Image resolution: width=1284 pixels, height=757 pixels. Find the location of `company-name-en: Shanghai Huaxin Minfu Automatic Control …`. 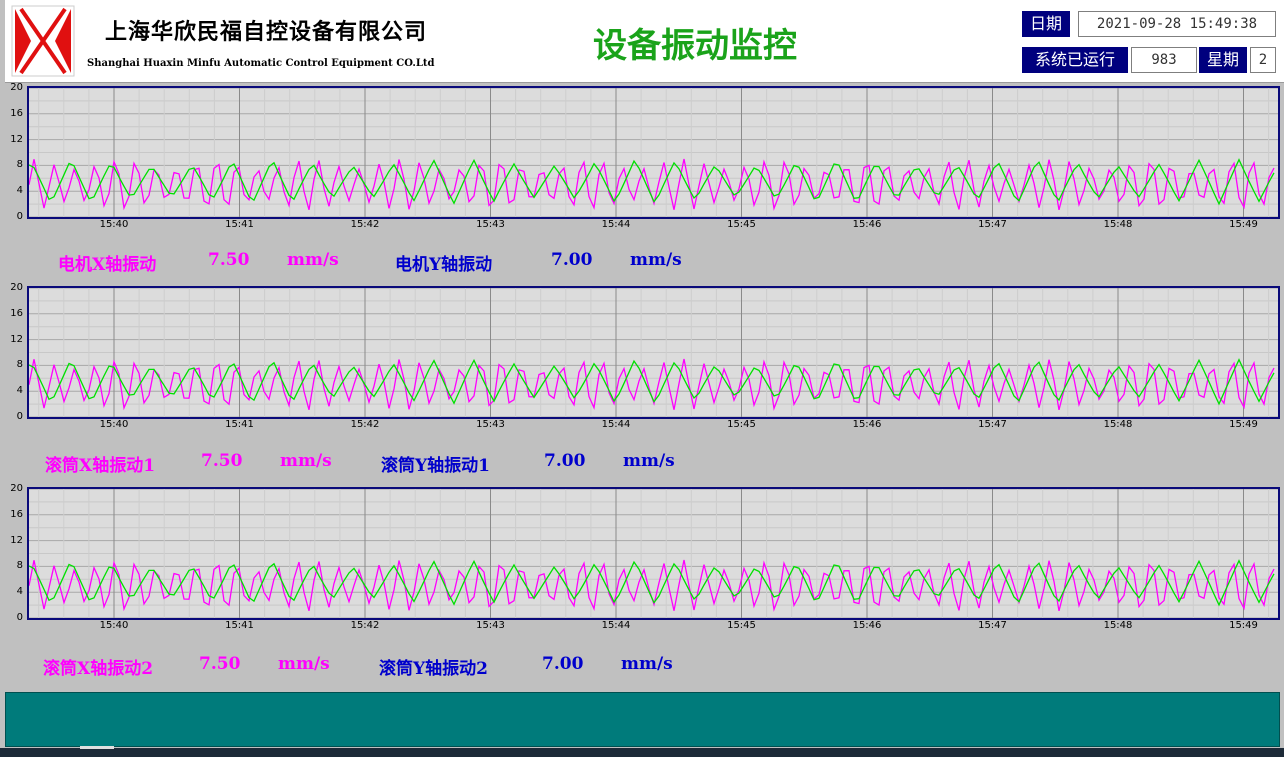

company-name-en: Shanghai Huaxin Minfu Automatic Control … is located at coordinates (261, 63).